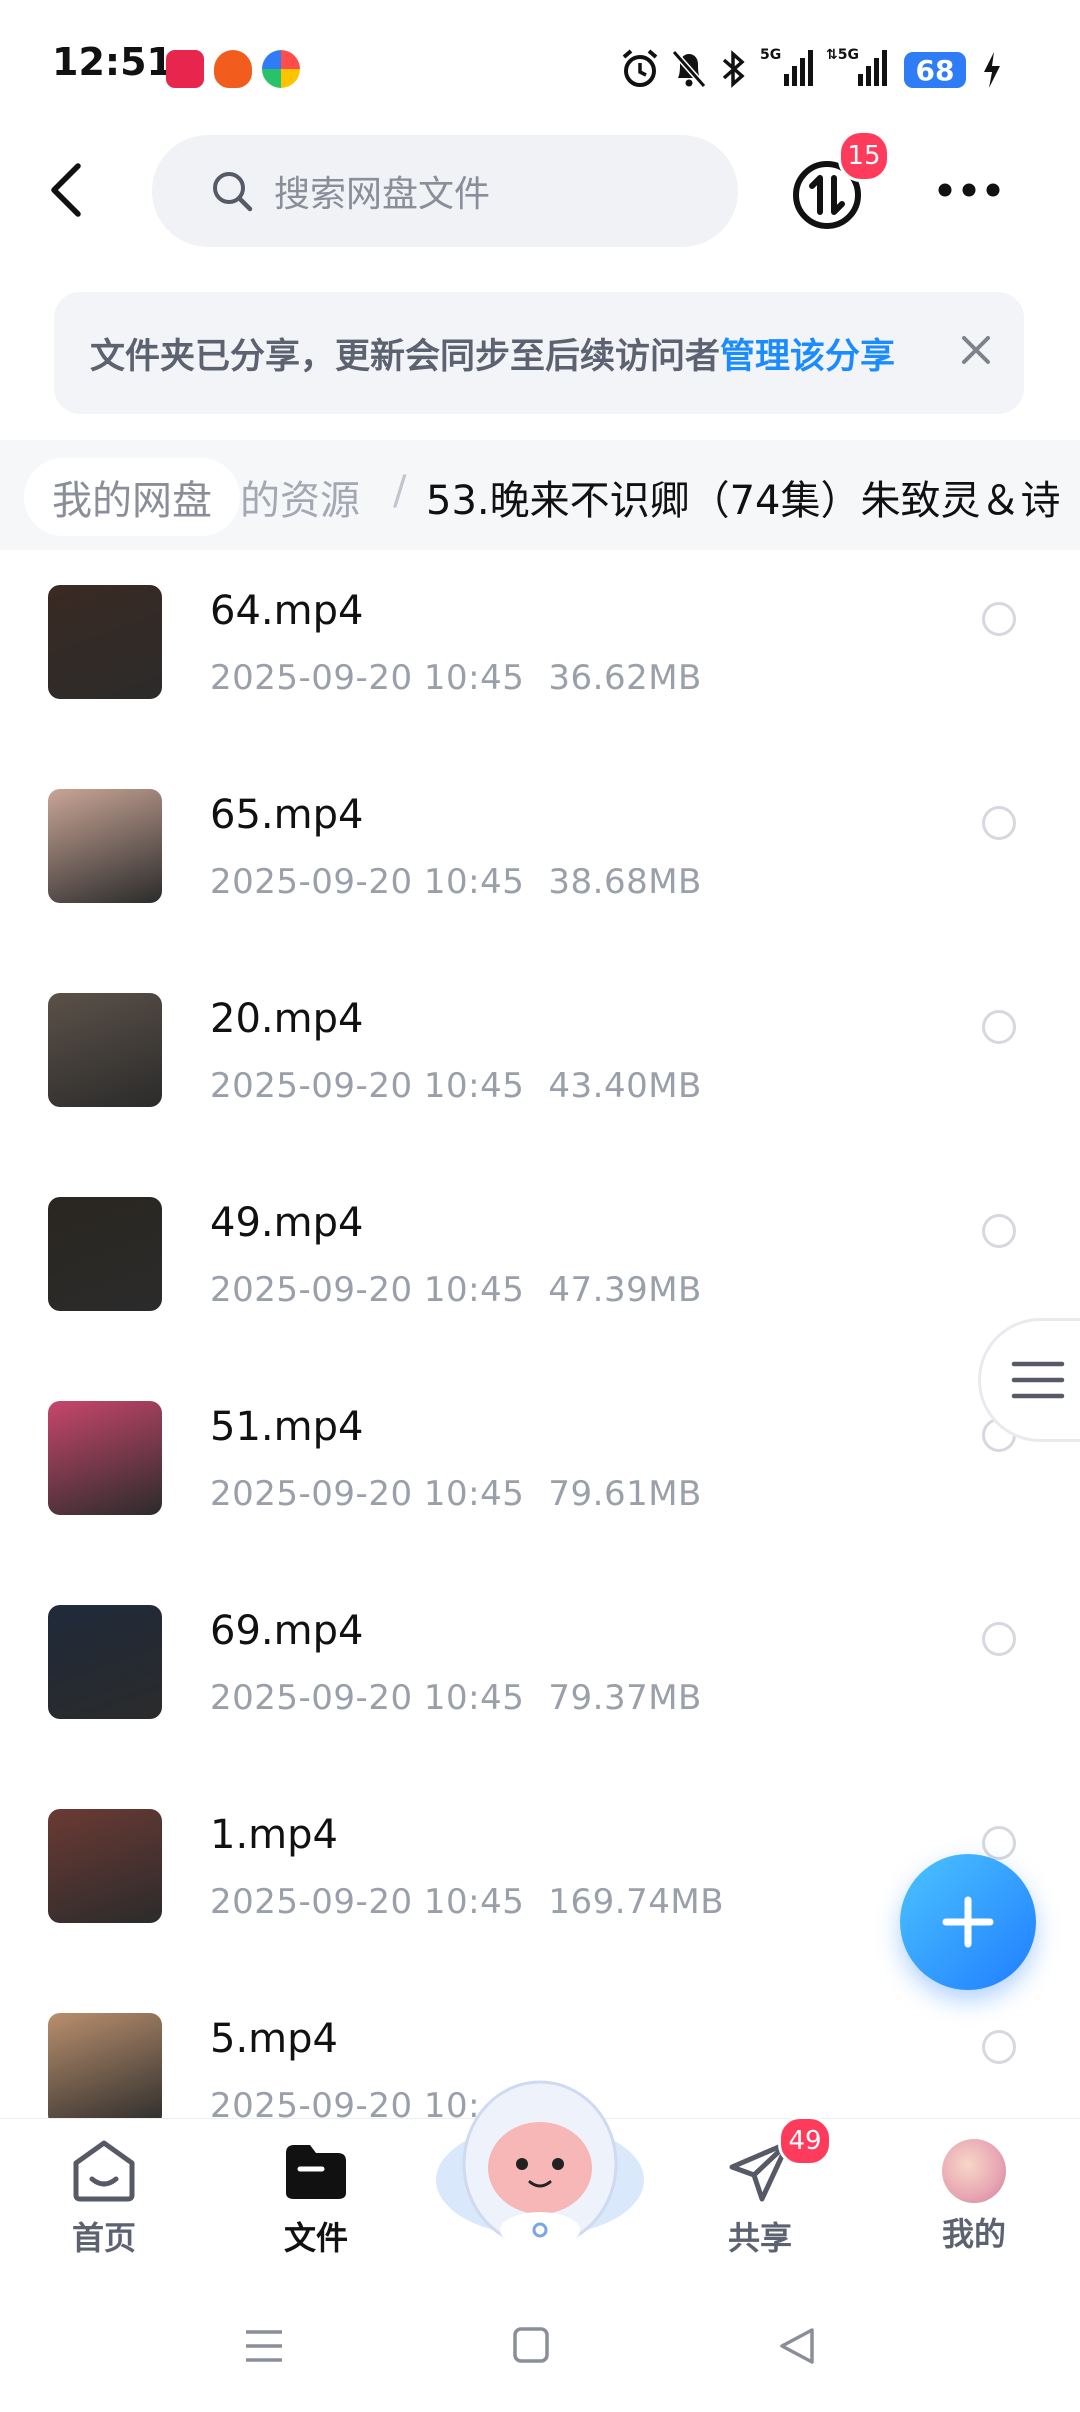 This screenshot has width=1080, height=2412. I want to click on file-meta: 2025-09-20 10:45 47.39MB, so click(456, 1290).